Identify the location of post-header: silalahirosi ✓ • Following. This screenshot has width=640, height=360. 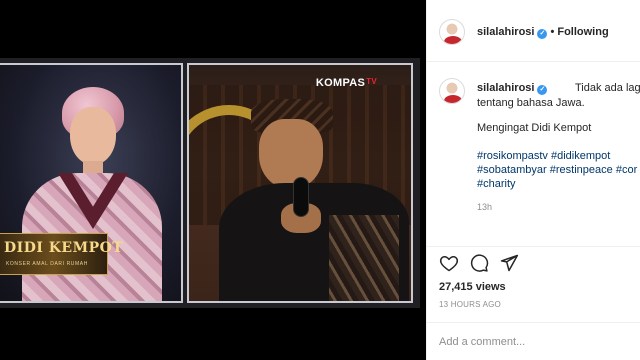
(533, 31).